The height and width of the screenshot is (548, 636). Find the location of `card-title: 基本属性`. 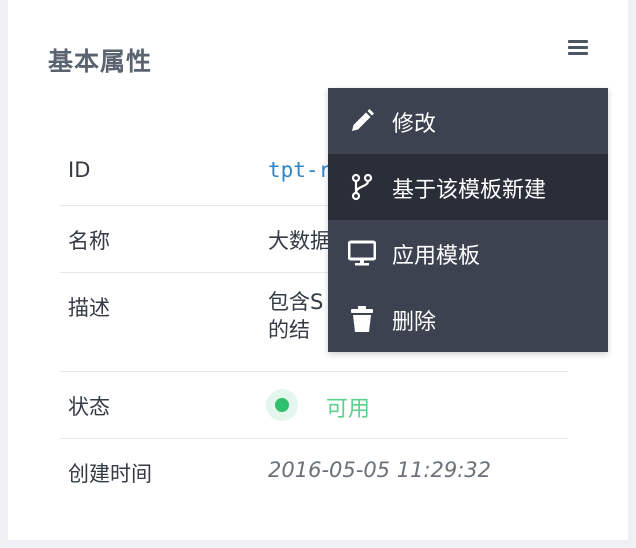

card-title: 基本属性 is located at coordinates (100, 61).